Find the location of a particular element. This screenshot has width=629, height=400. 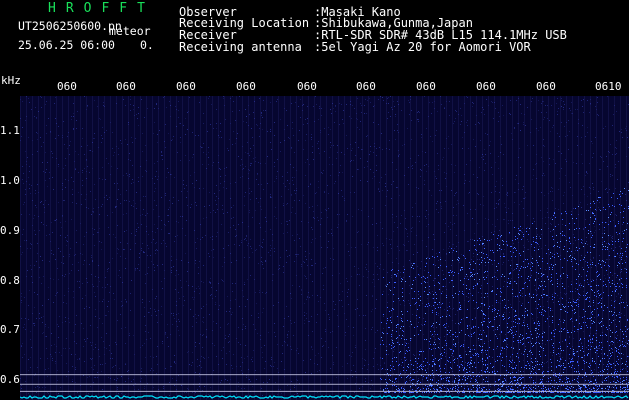

file-label: meteor is located at coordinates (130, 31).